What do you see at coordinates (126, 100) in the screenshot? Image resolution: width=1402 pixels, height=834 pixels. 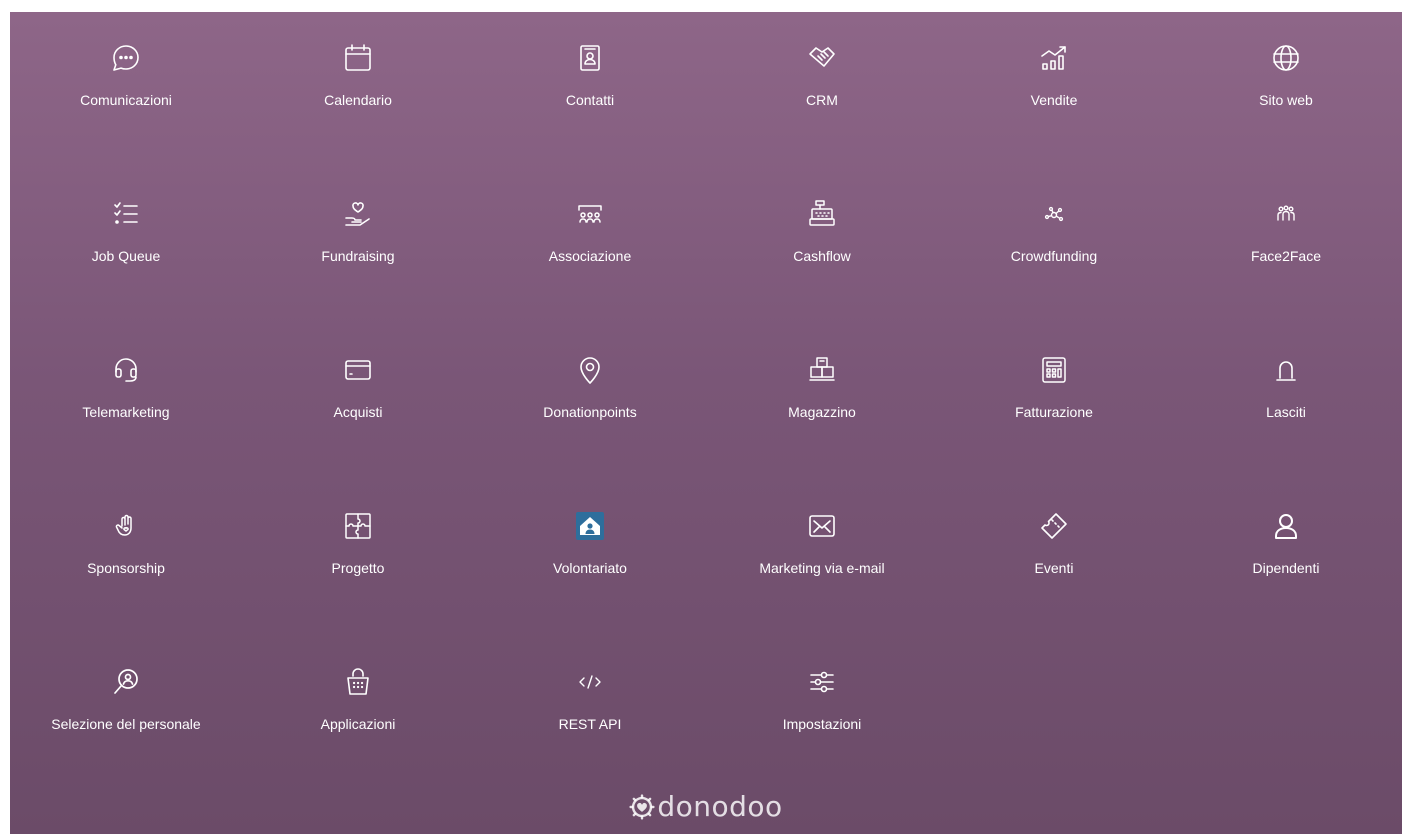 I see `app-label: Comunicazioni` at bounding box center [126, 100].